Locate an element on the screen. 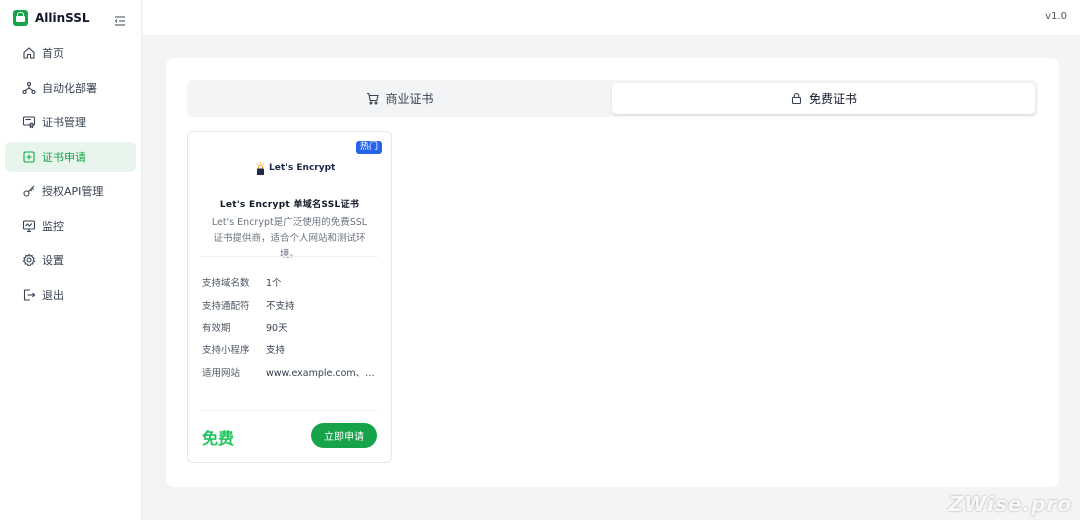 The image size is (1080, 520). sidebar-item-settings: 设置 is located at coordinates (70, 260).